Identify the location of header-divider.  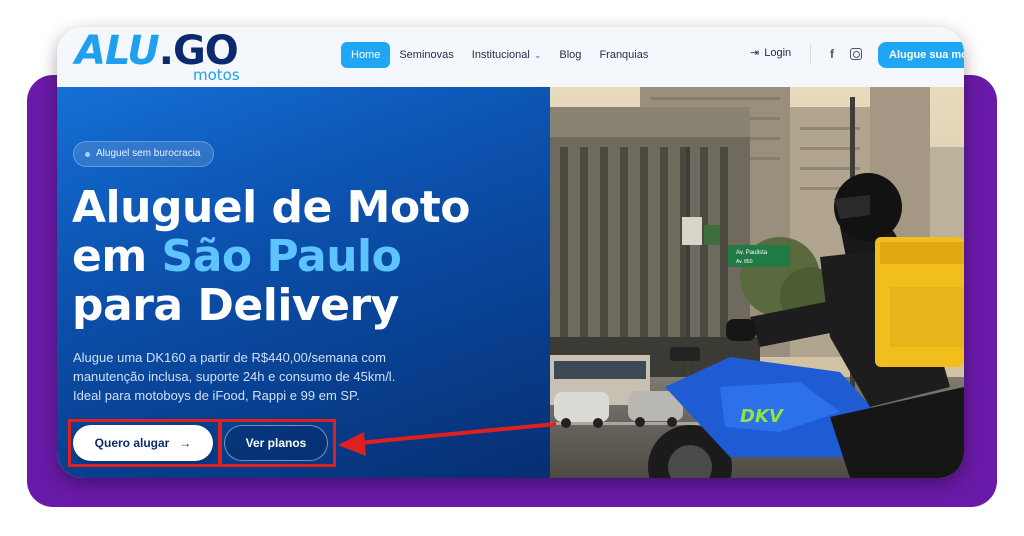
(810, 54).